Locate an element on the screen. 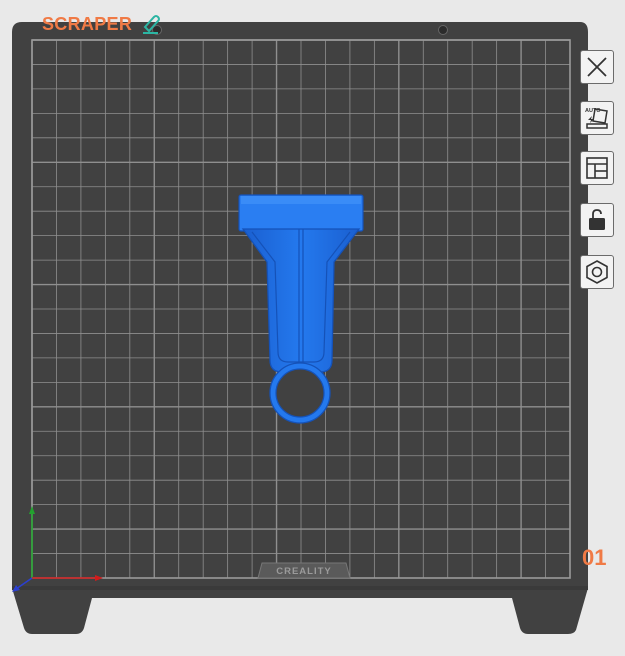  plate-index: 01 is located at coordinates (594, 557).